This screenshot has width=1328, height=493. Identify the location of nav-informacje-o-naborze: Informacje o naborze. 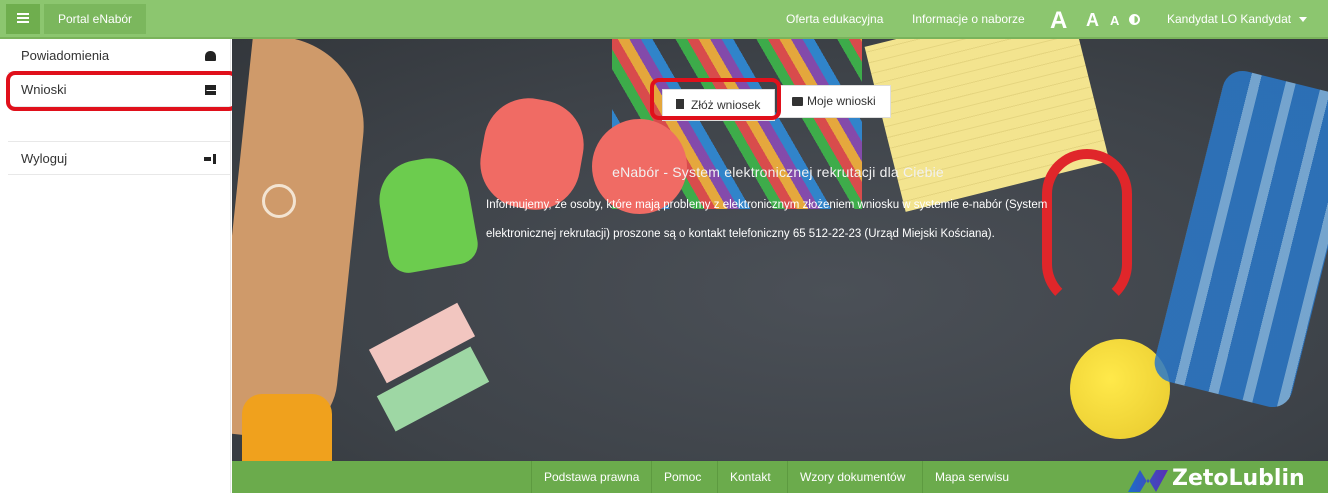
(968, 19).